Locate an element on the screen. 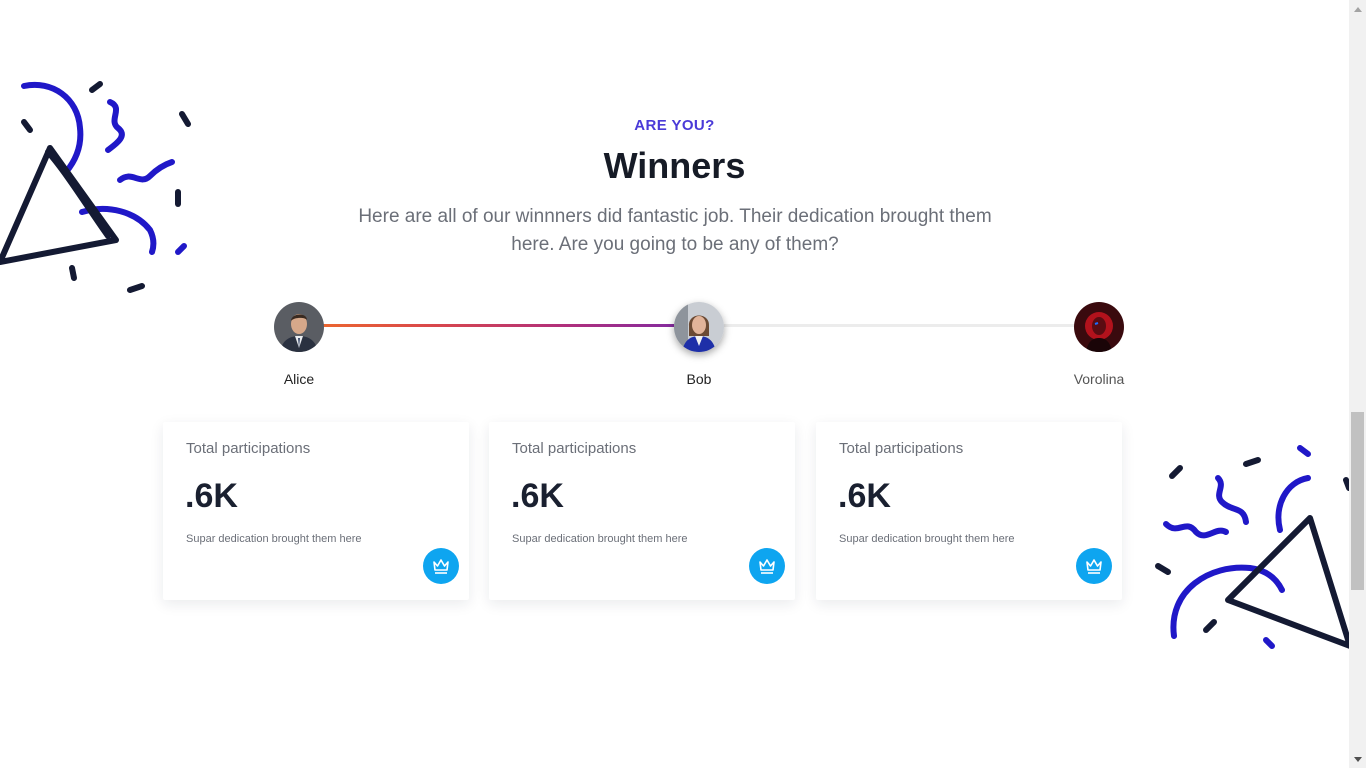 The width and height of the screenshot is (1366, 768). winner-name: Vorolina is located at coordinates (1099, 379).